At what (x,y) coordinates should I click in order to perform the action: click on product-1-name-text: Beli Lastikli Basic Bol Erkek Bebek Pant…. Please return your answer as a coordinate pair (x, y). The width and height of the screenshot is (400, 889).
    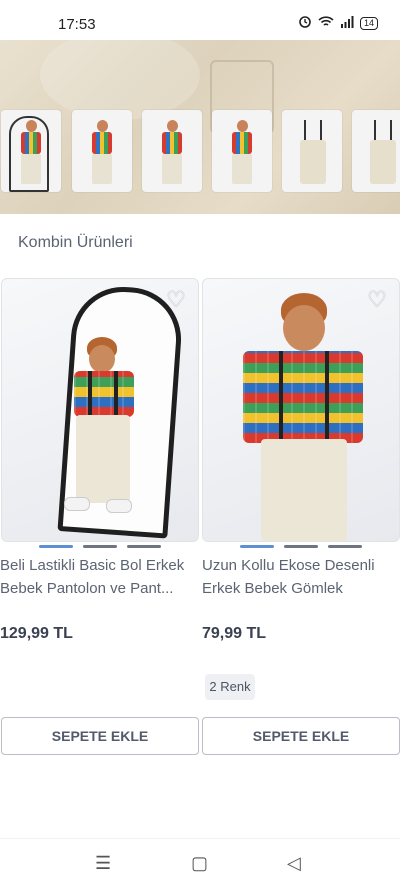
    Looking at the image, I should click on (92, 577).